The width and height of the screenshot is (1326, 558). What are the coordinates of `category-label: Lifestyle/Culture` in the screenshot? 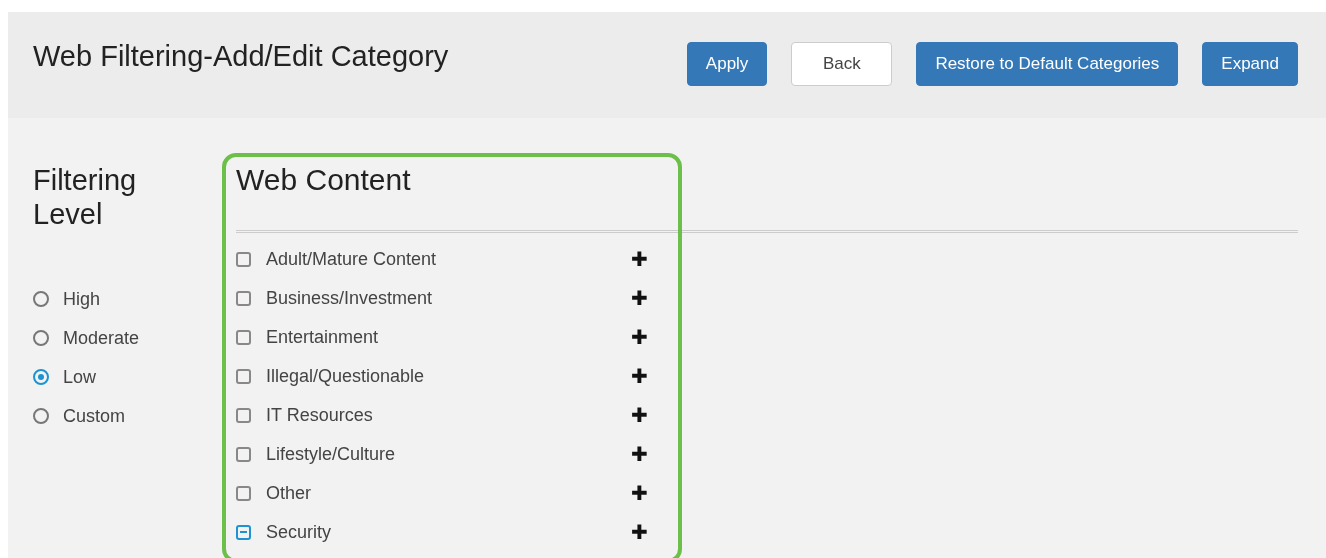 It's located at (331, 454).